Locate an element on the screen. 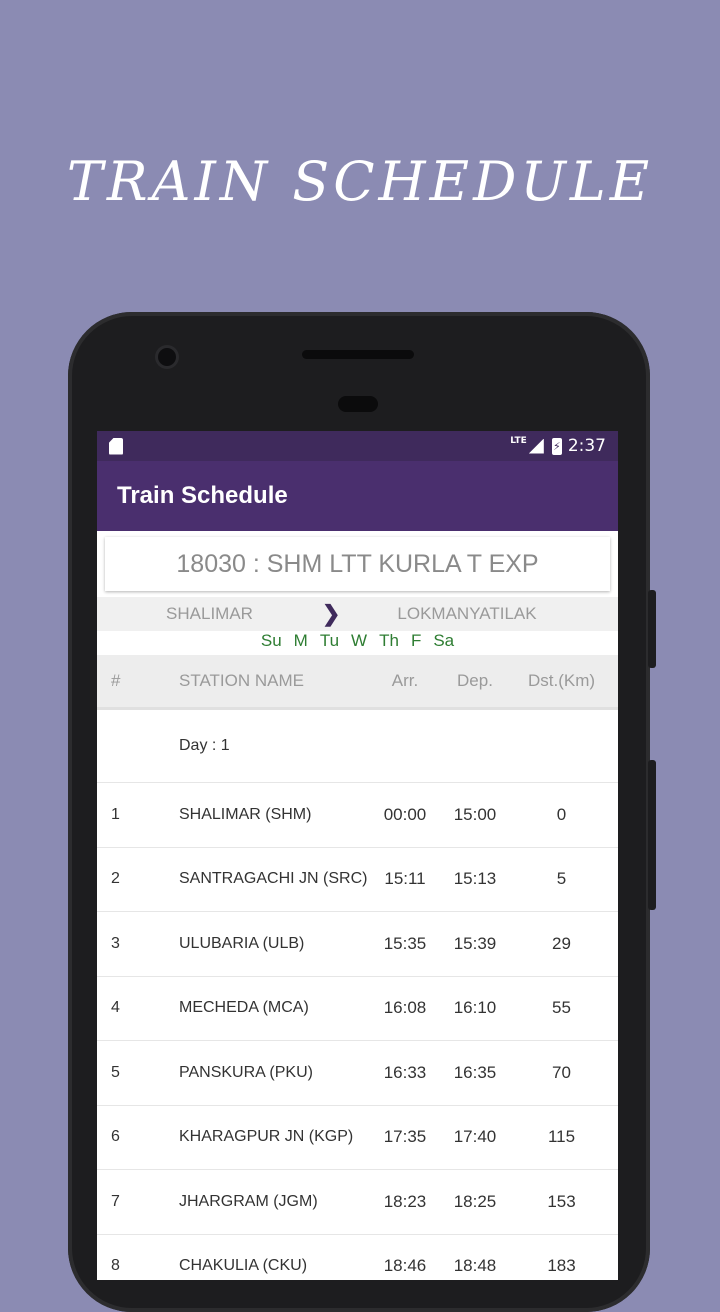 The height and width of the screenshot is (1312, 720). row-departure: 15:39 is located at coordinates (475, 943).